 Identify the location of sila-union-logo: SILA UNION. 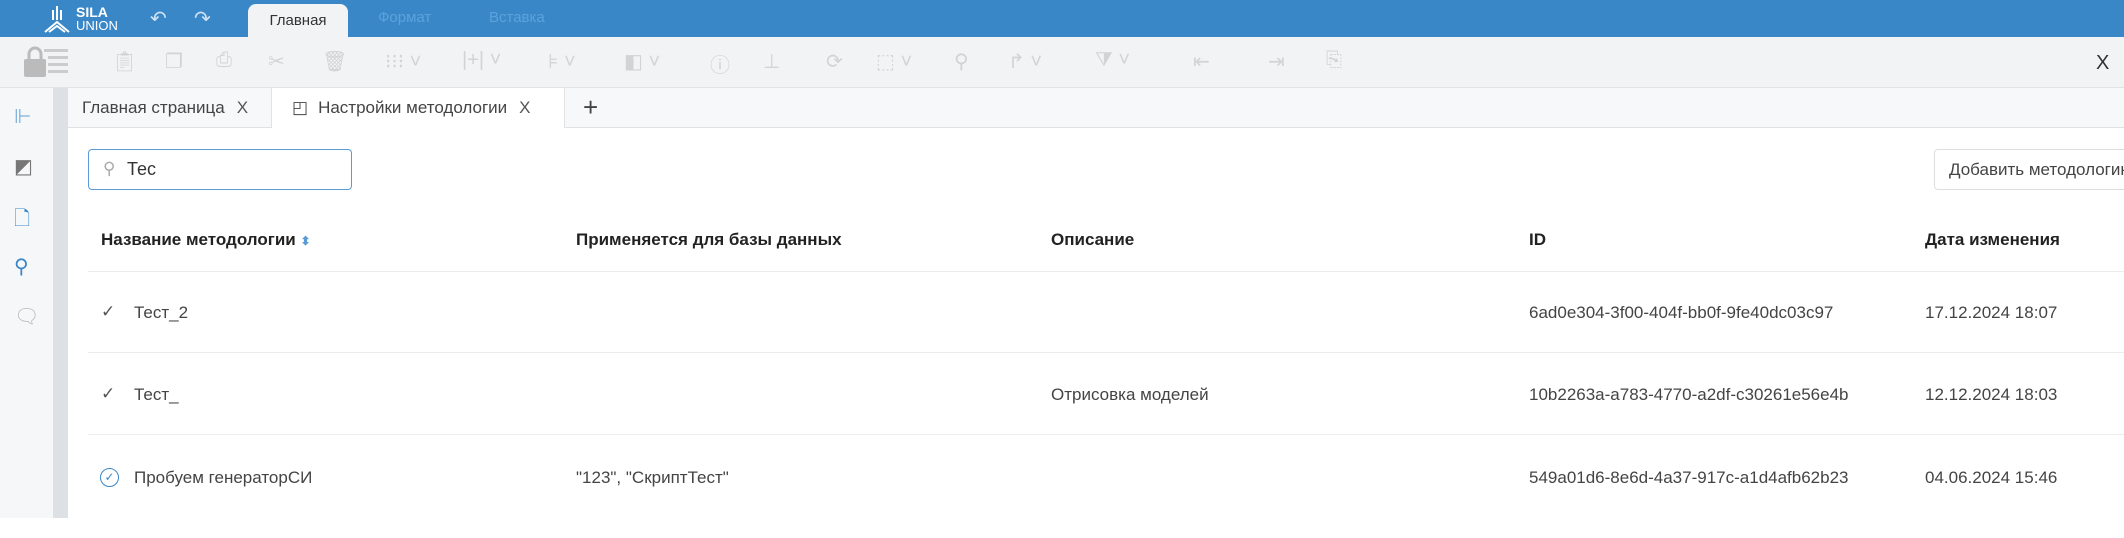
(82, 19).